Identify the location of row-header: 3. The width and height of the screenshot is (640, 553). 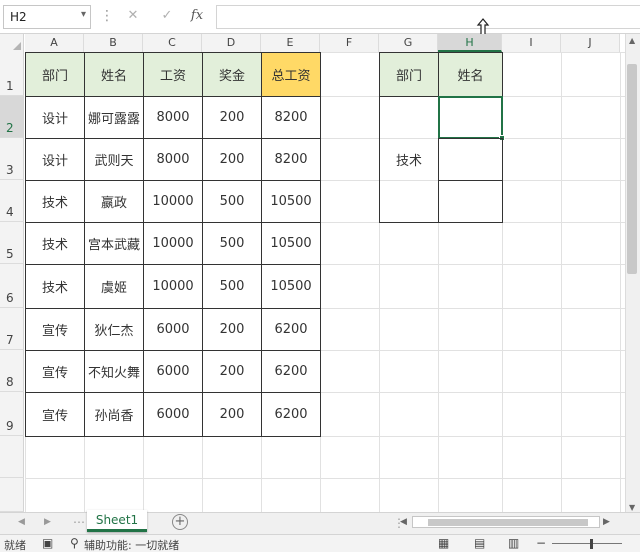
(12, 159).